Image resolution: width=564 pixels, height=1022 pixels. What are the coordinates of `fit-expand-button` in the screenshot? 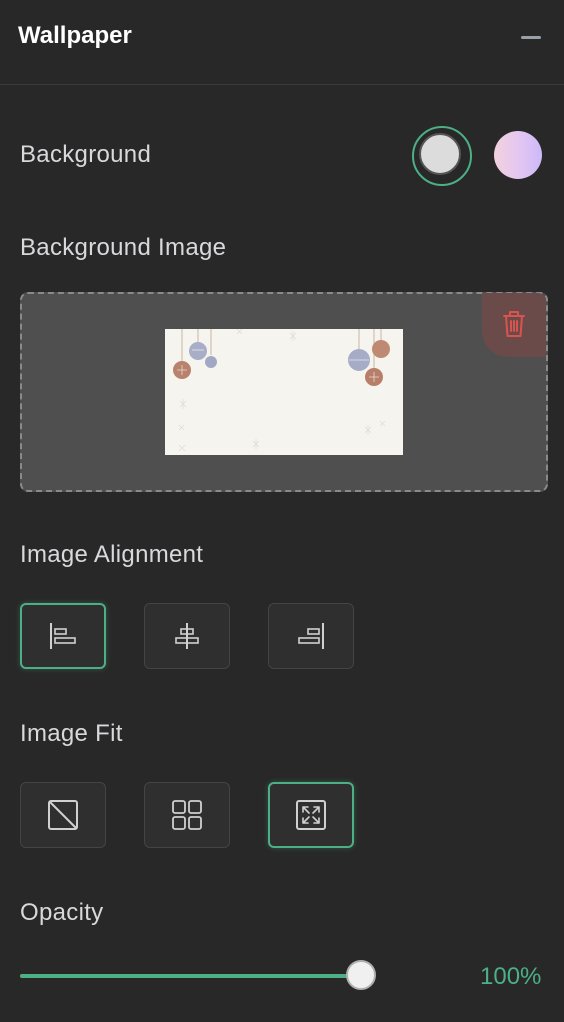 It's located at (311, 815).